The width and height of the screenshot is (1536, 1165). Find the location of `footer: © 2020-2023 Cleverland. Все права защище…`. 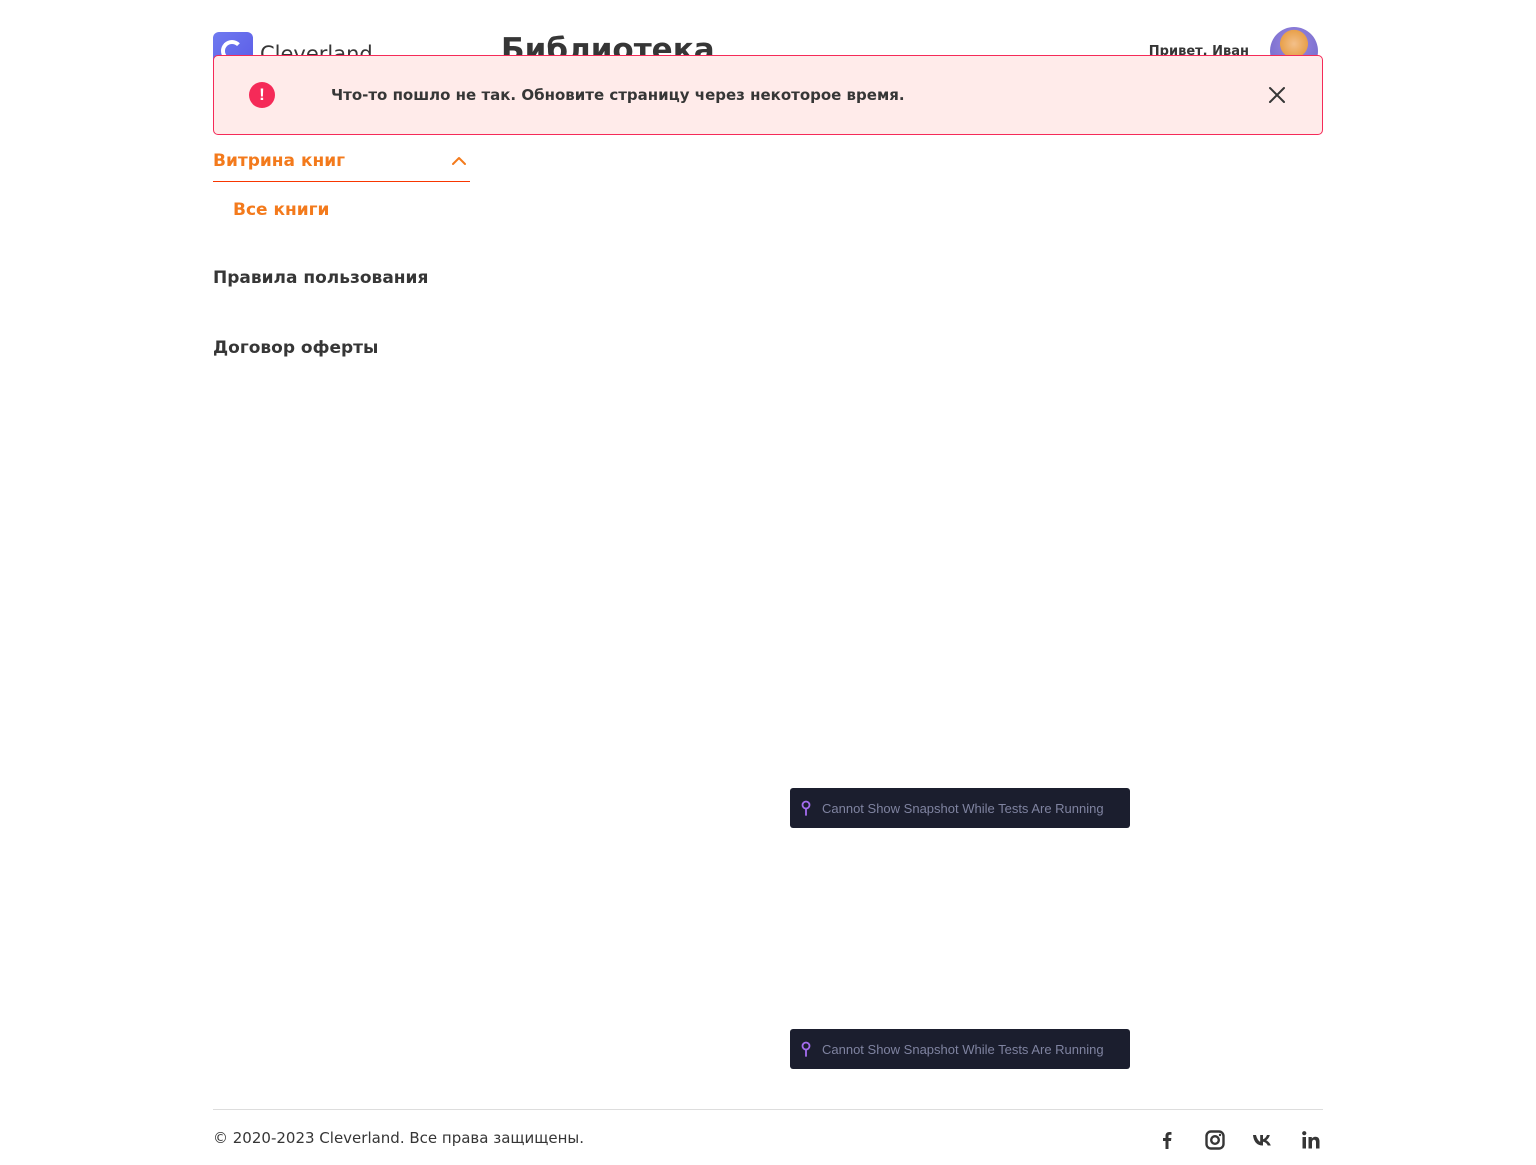

footer: © 2020-2023 Cleverland. Все права защище… is located at coordinates (768, 1137).